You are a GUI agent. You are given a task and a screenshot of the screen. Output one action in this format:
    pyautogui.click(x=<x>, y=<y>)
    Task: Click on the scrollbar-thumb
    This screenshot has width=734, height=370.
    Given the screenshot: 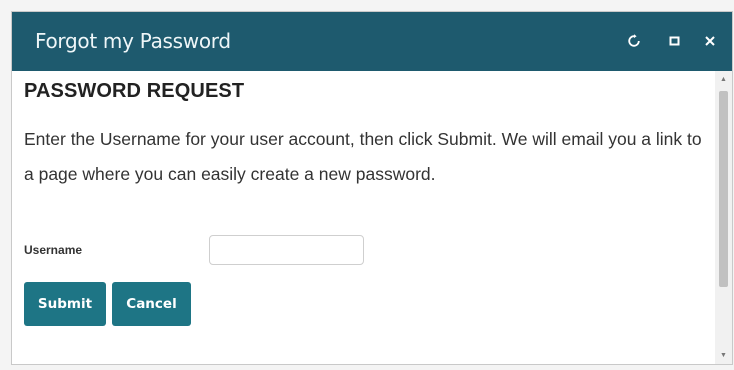 What is the action you would take?
    pyautogui.click(x=723, y=189)
    